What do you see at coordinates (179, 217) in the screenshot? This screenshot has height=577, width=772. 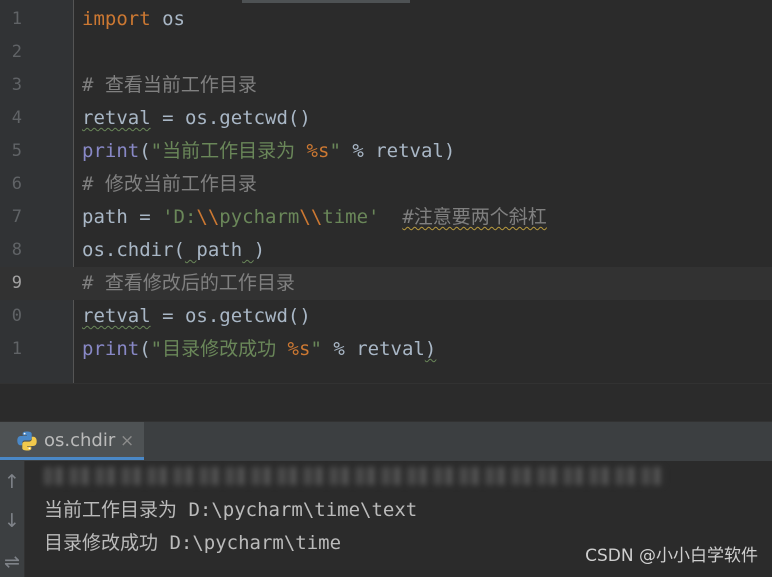 I see `code-token: 'D:` at bounding box center [179, 217].